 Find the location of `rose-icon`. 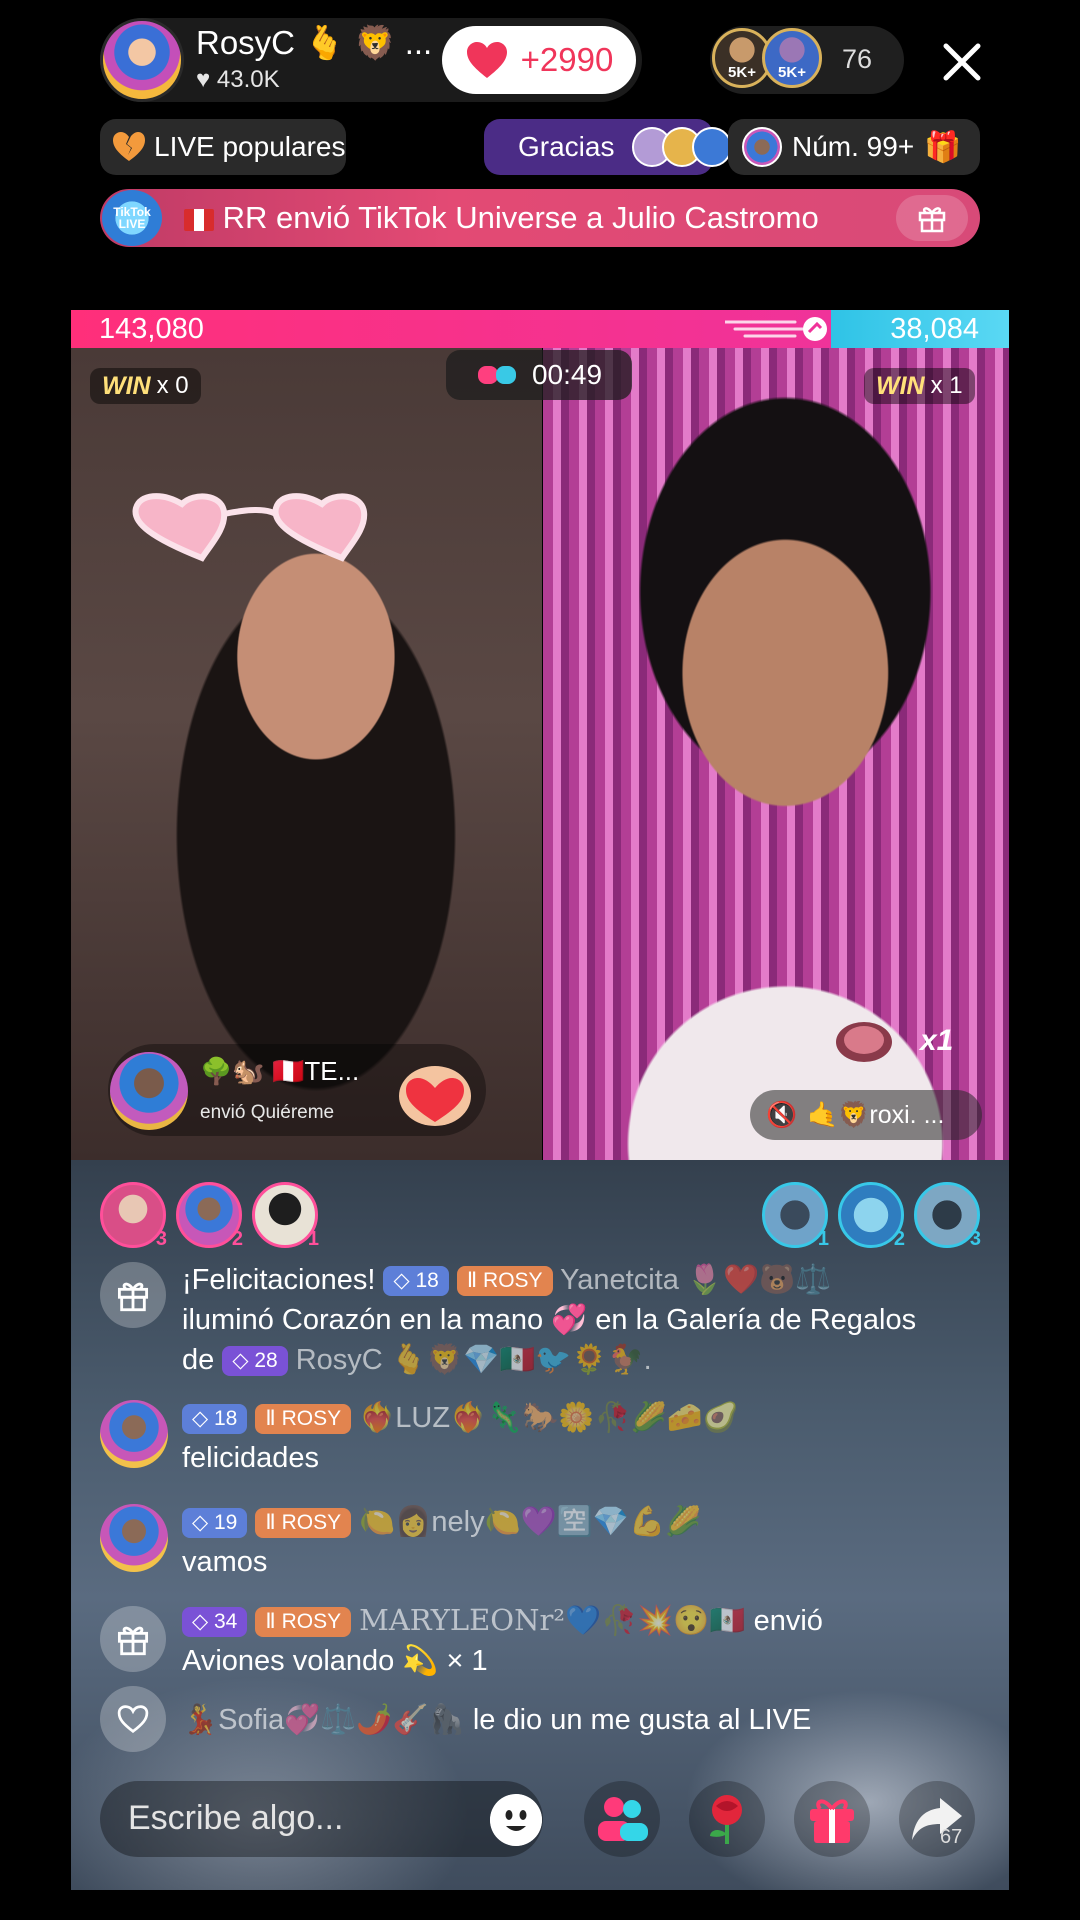

rose-icon is located at coordinates (726, 1819).